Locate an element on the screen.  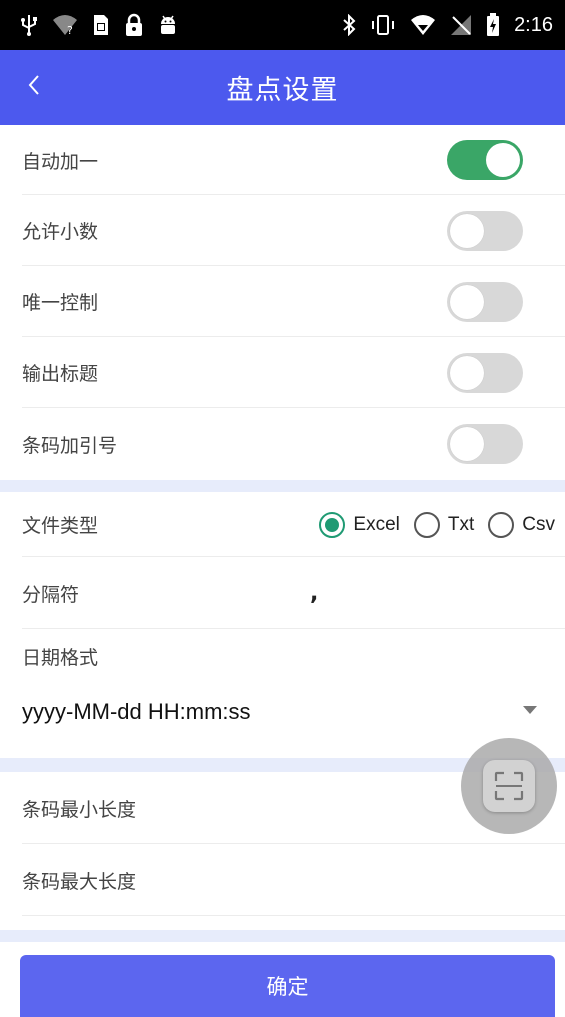
file-type-option-excel: Excel is located at coordinates (359, 524).